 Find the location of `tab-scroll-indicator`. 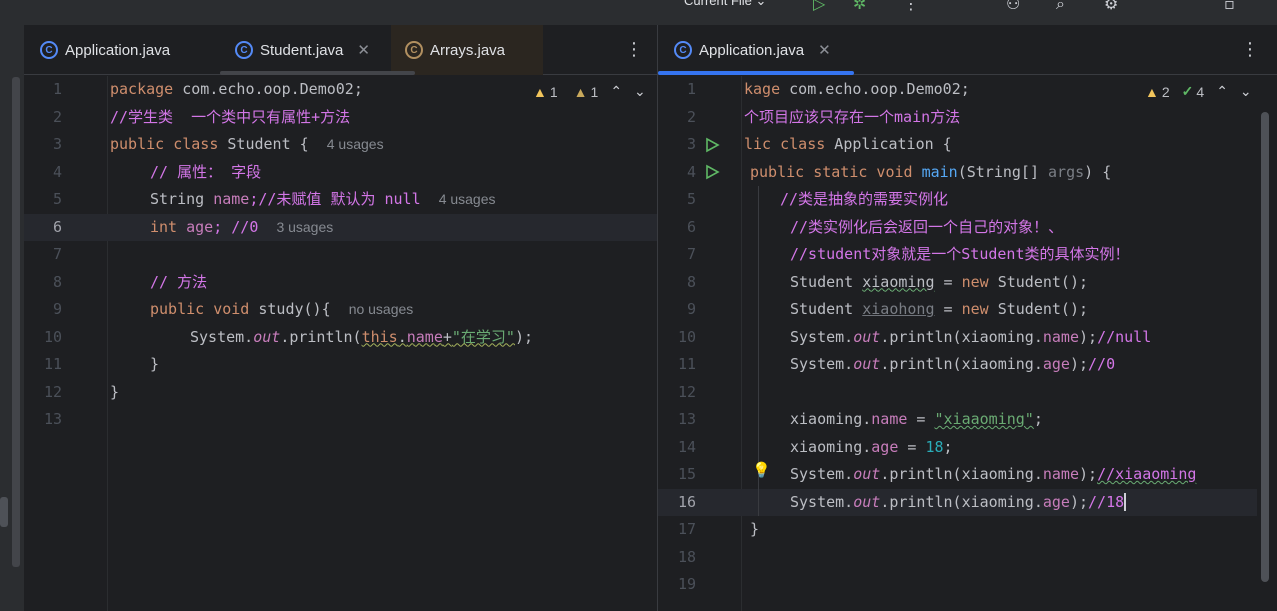

tab-scroll-indicator is located at coordinates (317, 73).